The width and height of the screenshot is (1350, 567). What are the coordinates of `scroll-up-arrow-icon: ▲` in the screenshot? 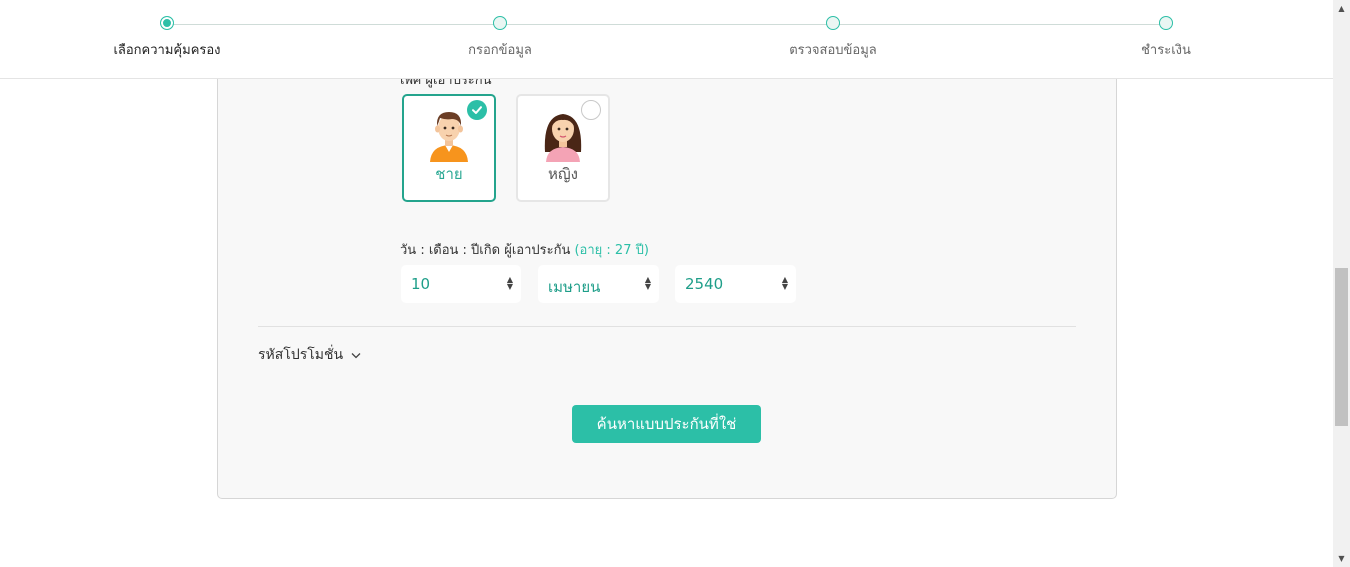 It's located at (1341, 8).